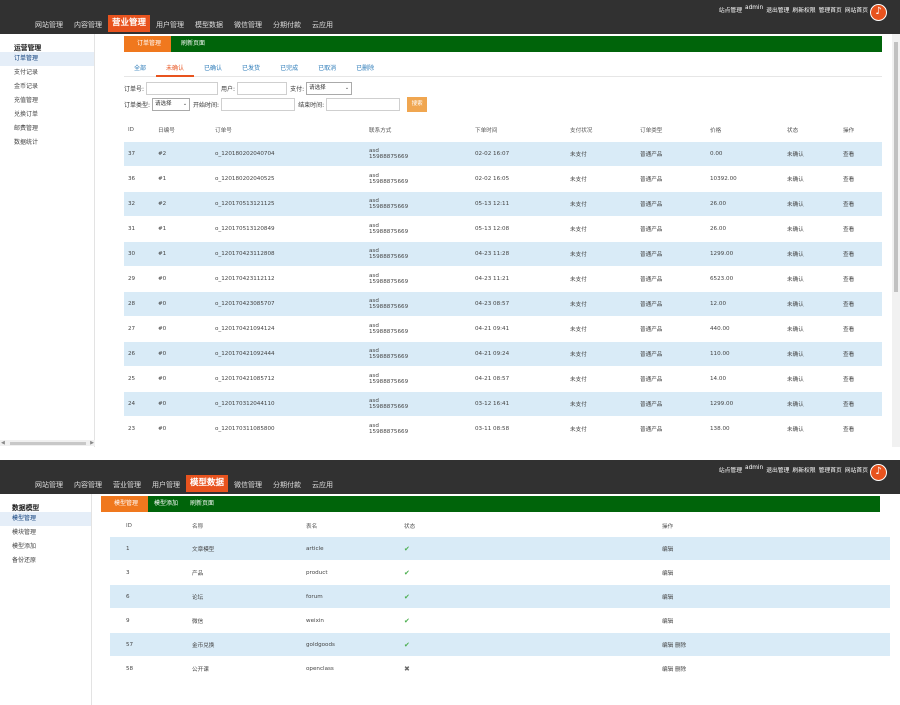  Describe the element at coordinates (171, 104) in the screenshot. I see `order-type-select: 请选择 ⌄` at that location.